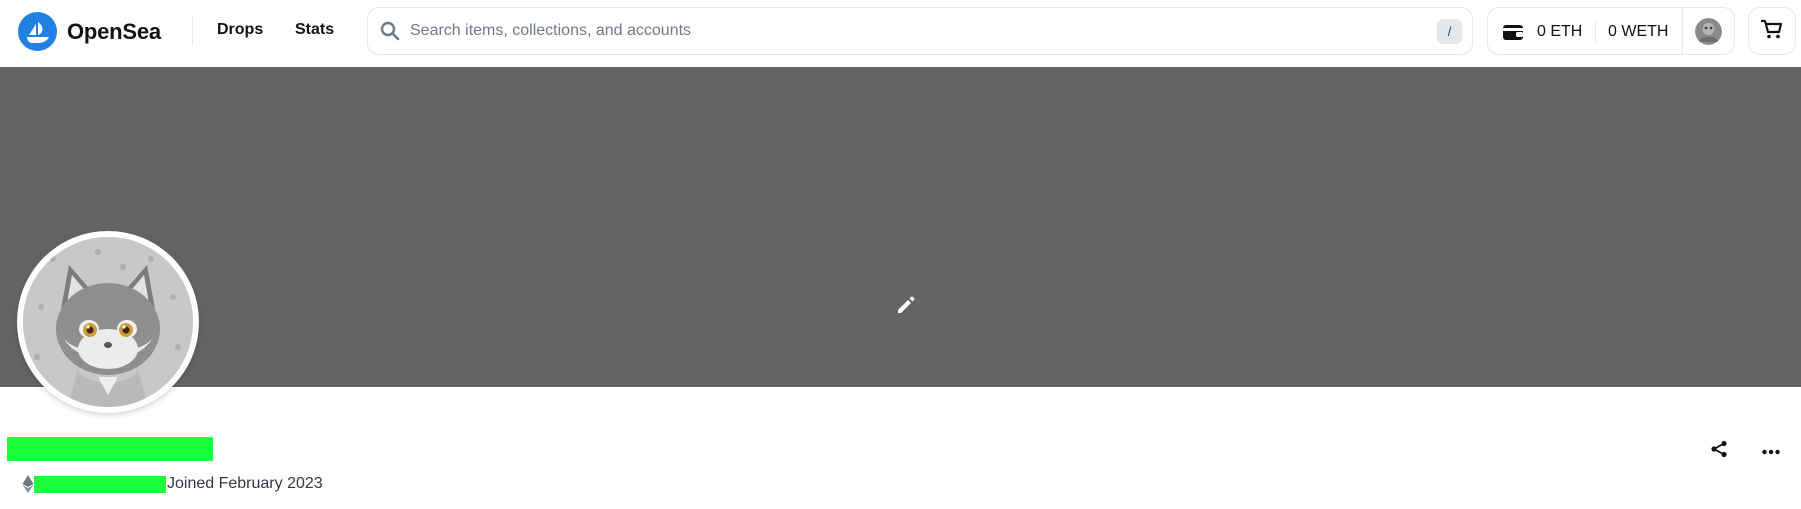 The width and height of the screenshot is (1801, 509). Describe the element at coordinates (28, 484) in the screenshot. I see `ethereum-icon` at that location.